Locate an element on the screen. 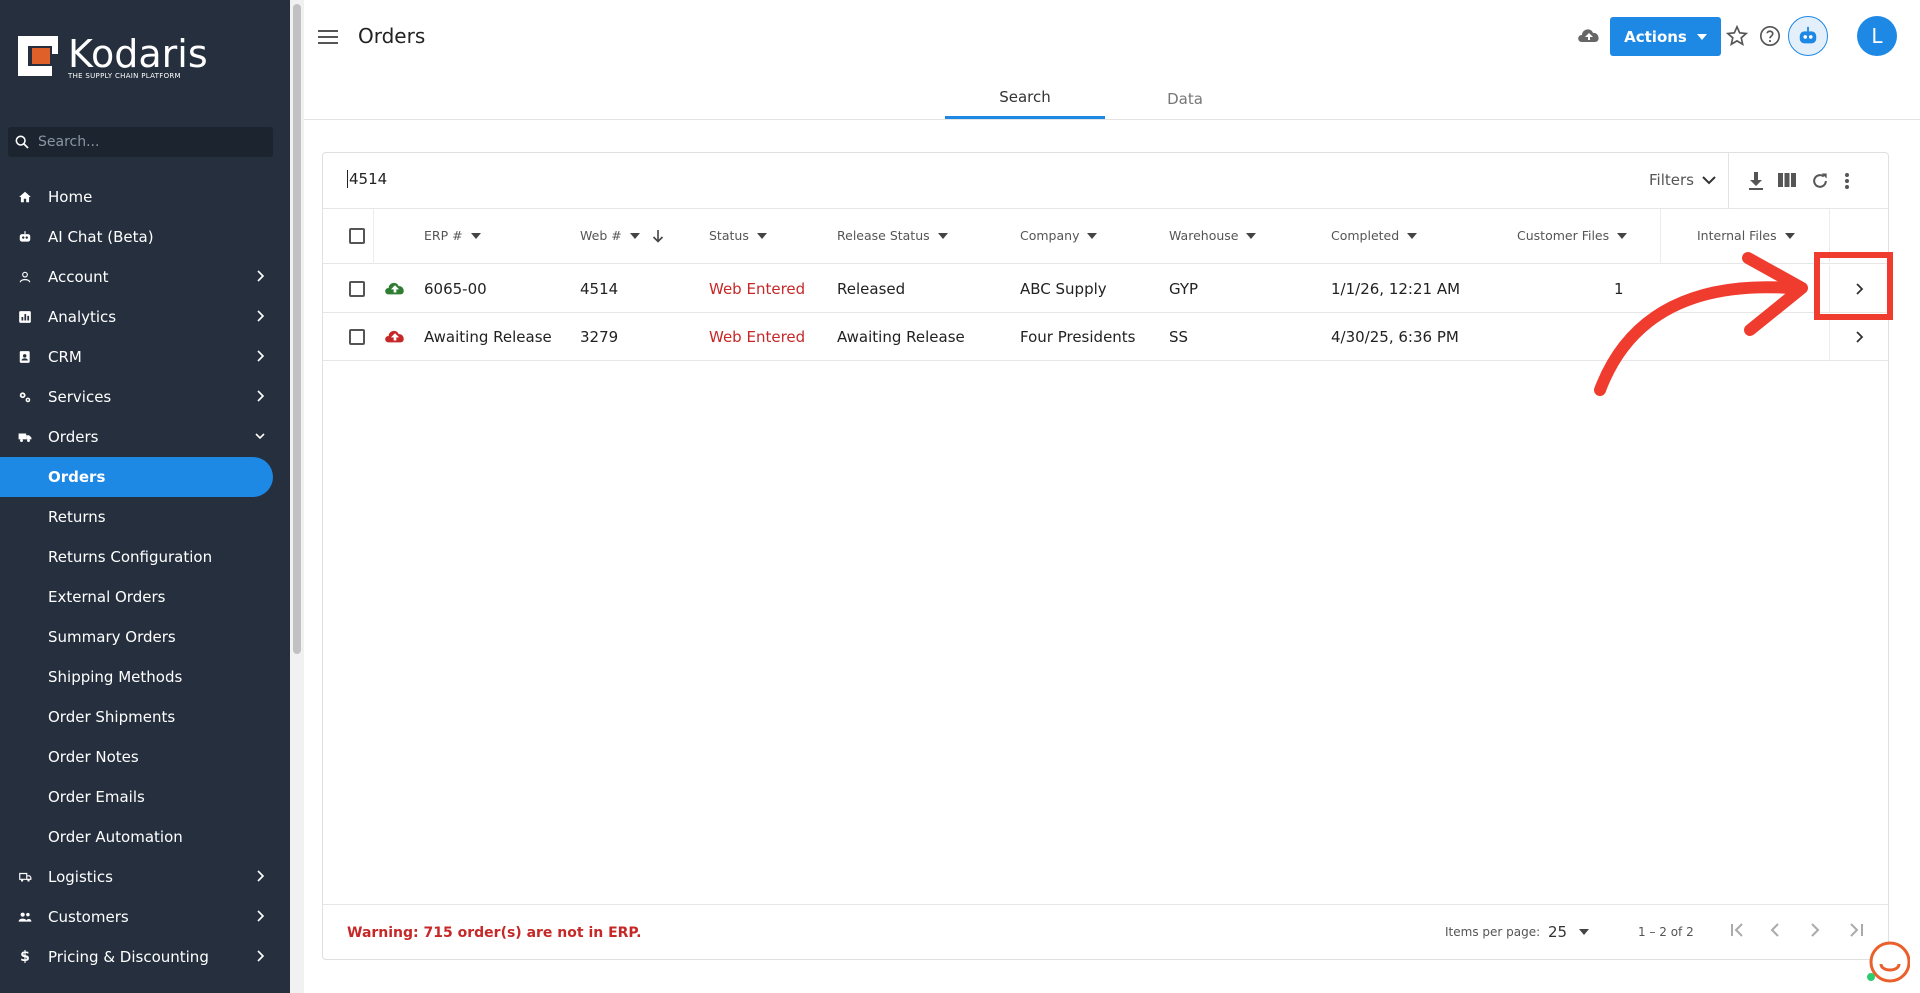 This screenshot has width=1920, height=993. actions-button: Actions is located at coordinates (1665, 36).